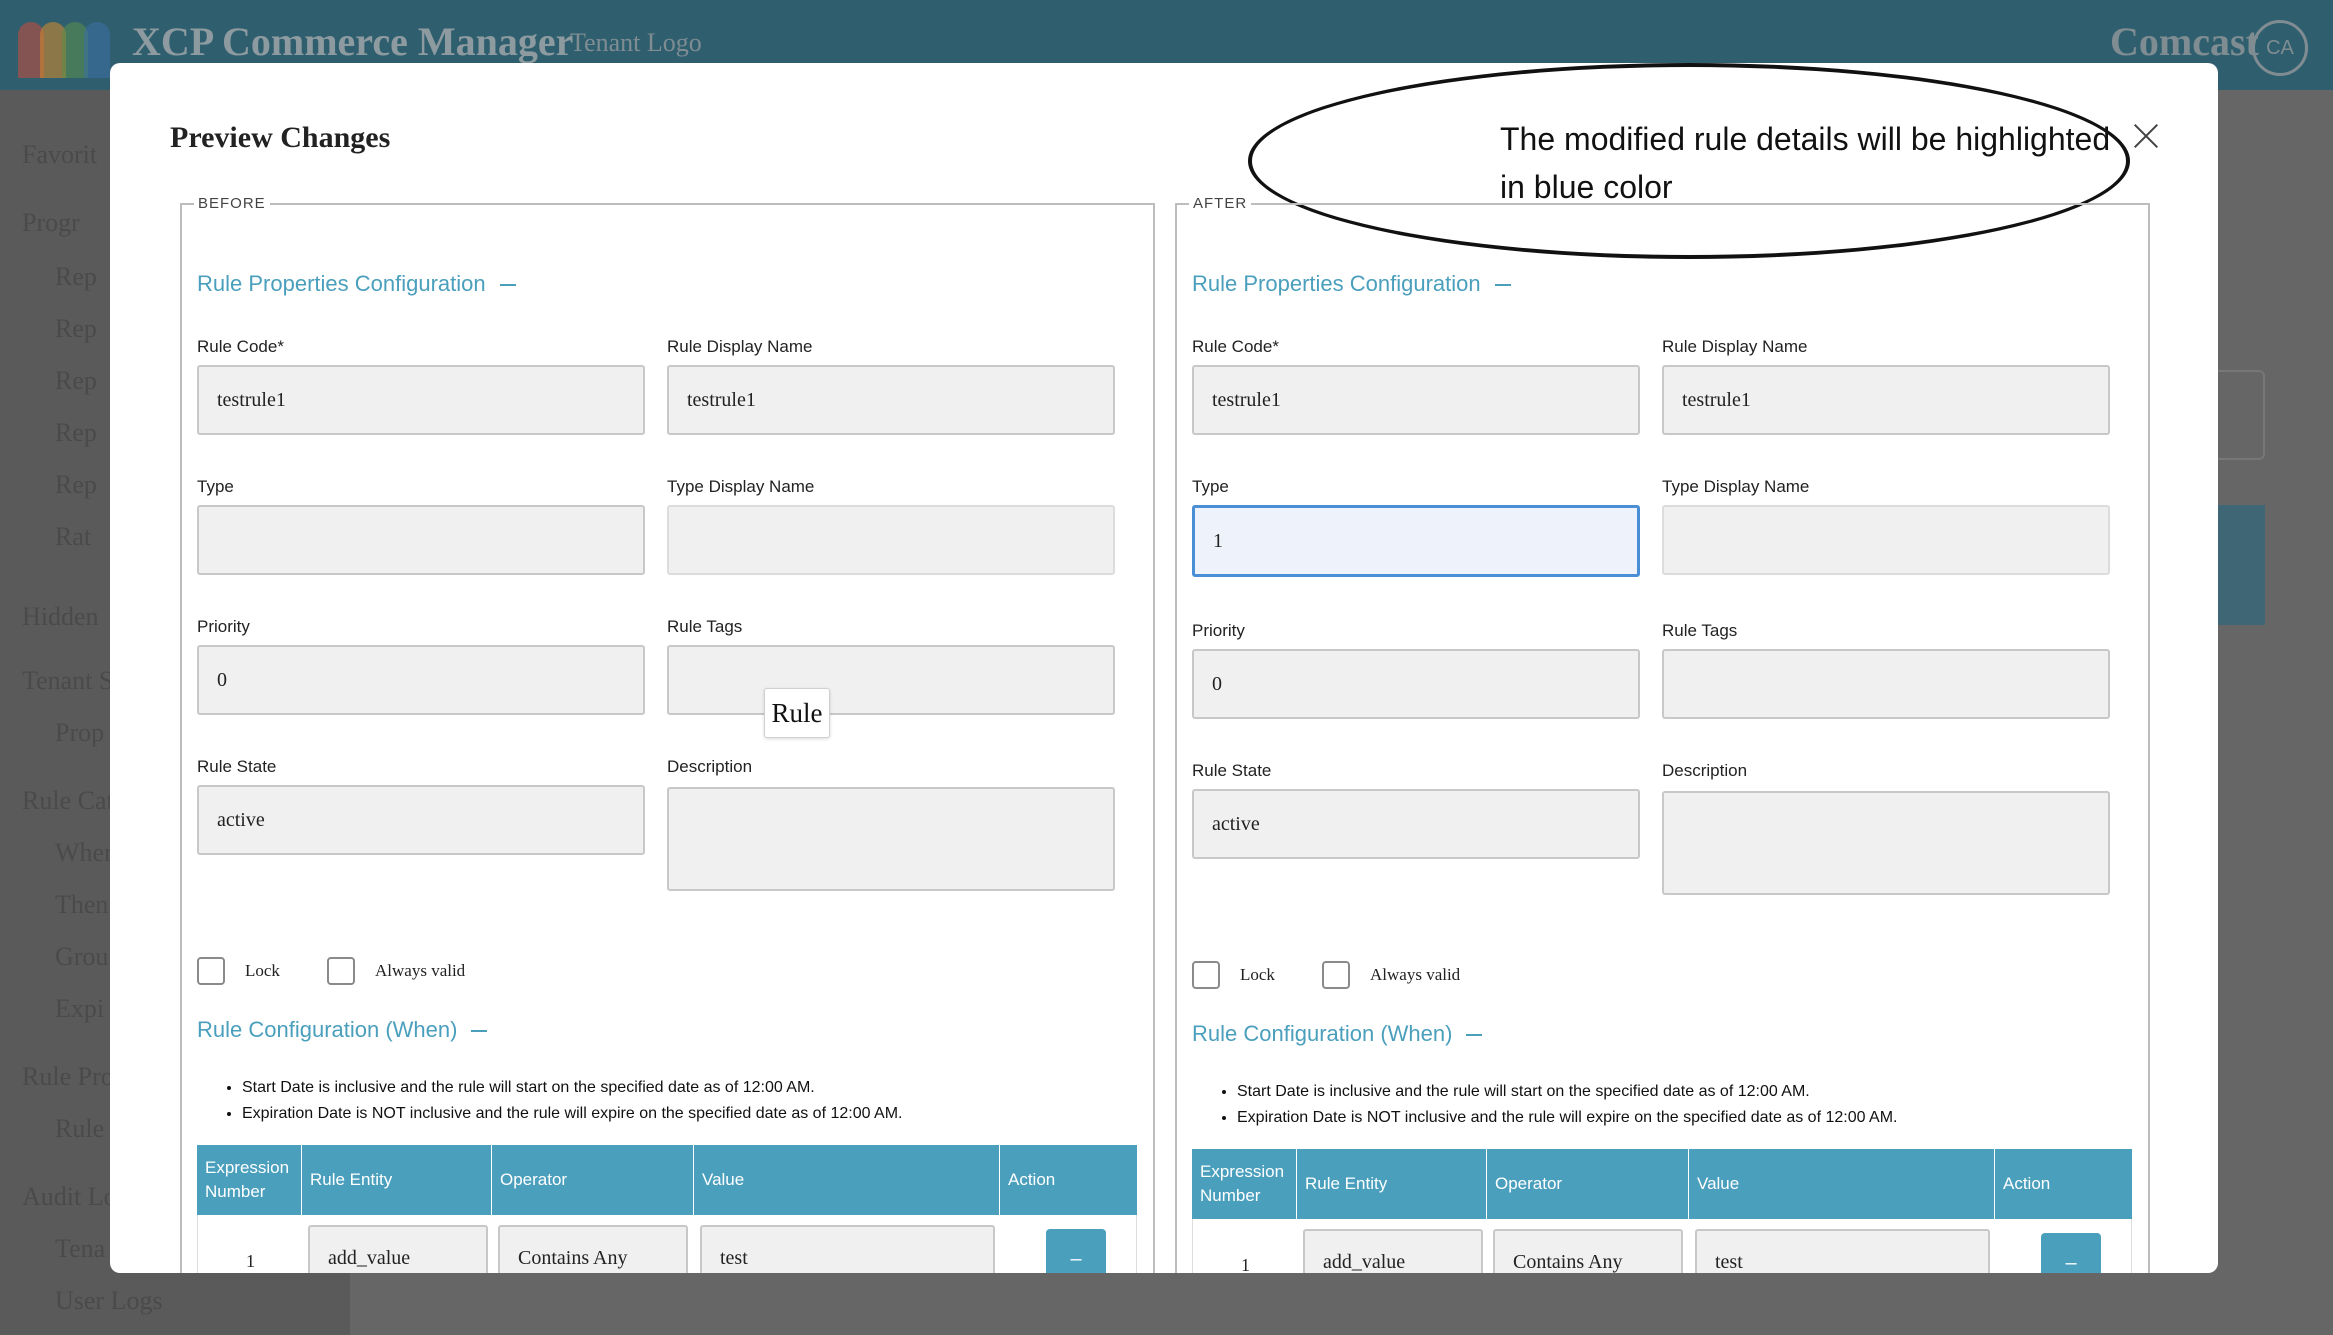 The image size is (2333, 1335). I want to click on peacock-logo-icon, so click(64, 45).